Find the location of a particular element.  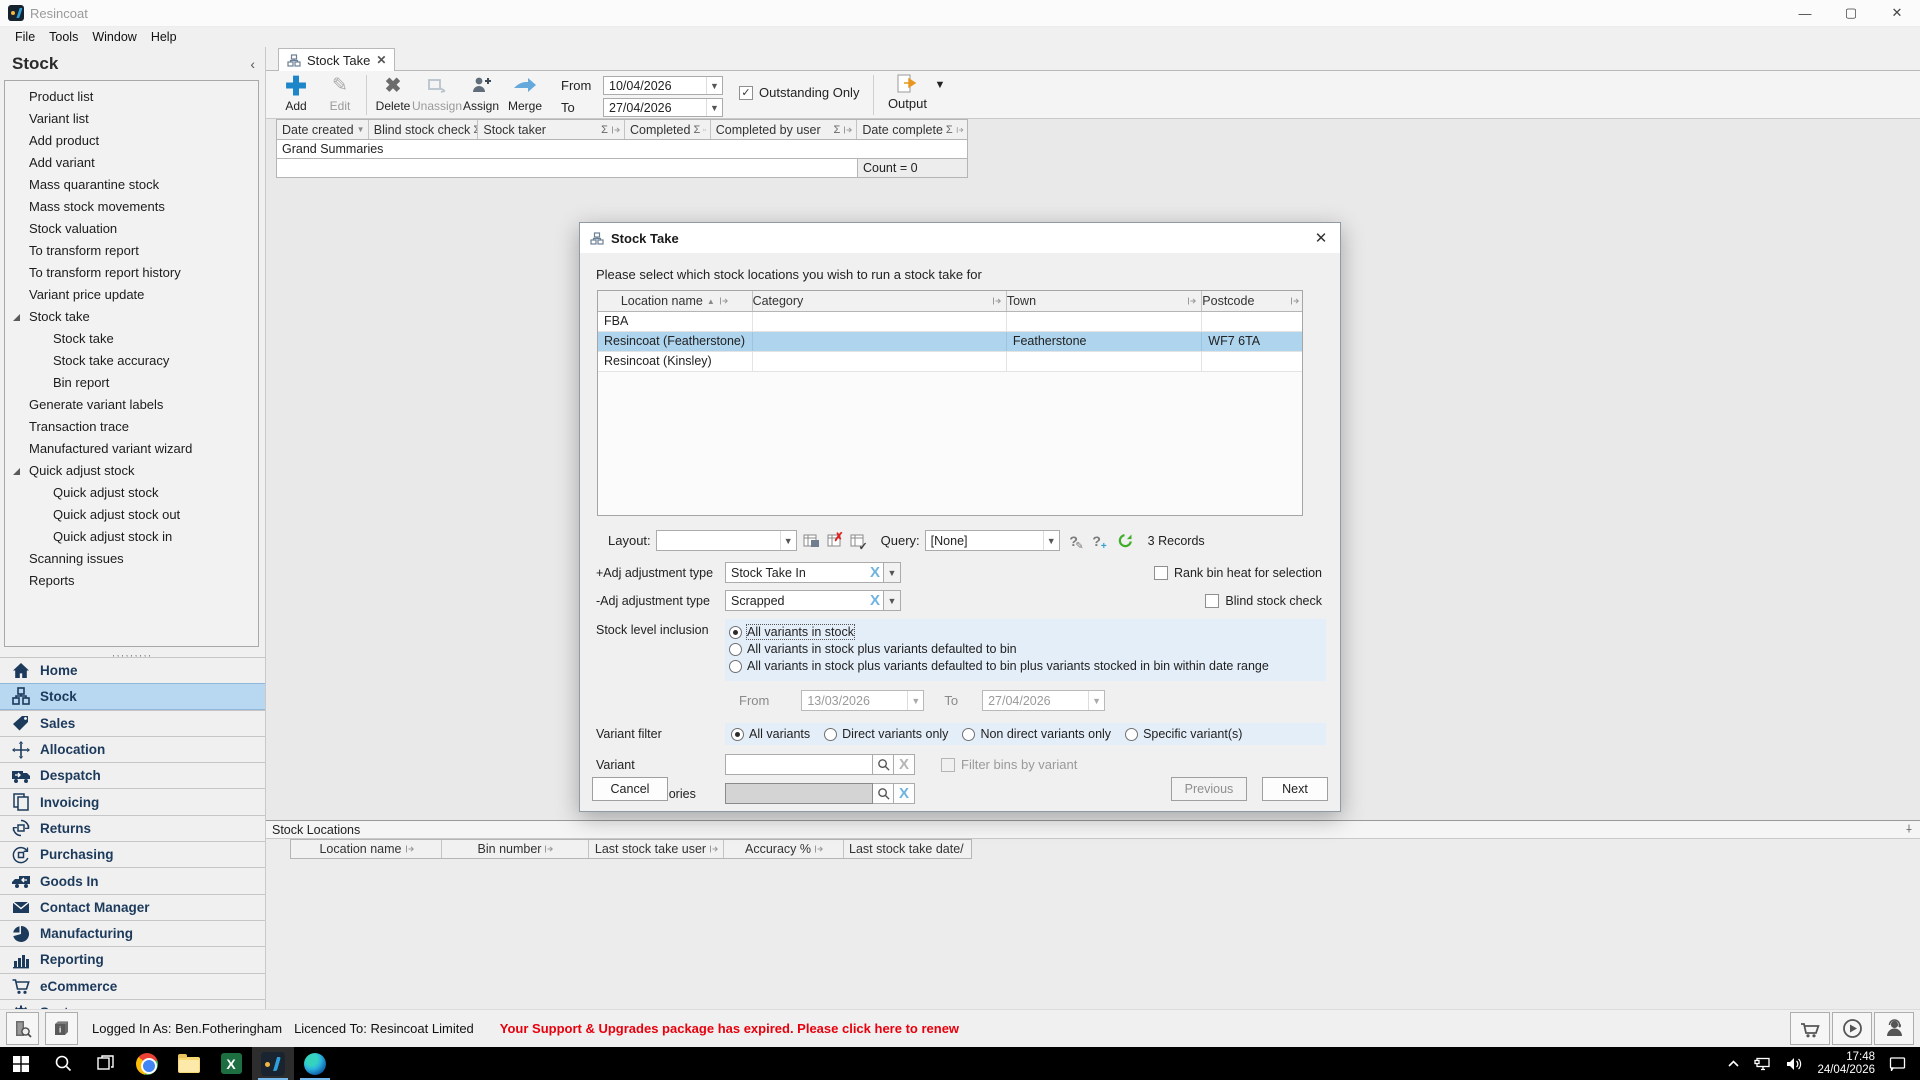

support-agent-button is located at coordinates (1894, 1028).